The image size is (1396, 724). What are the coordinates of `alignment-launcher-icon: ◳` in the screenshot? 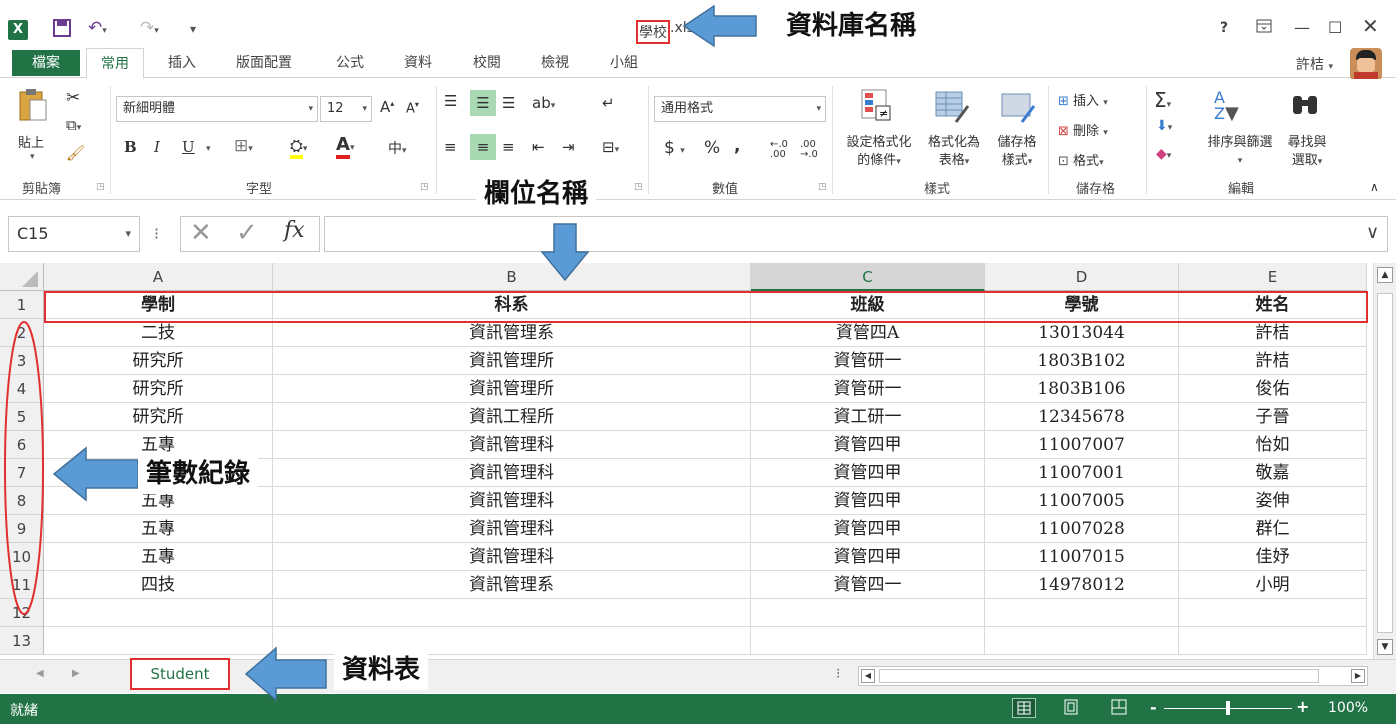 It's located at (638, 187).